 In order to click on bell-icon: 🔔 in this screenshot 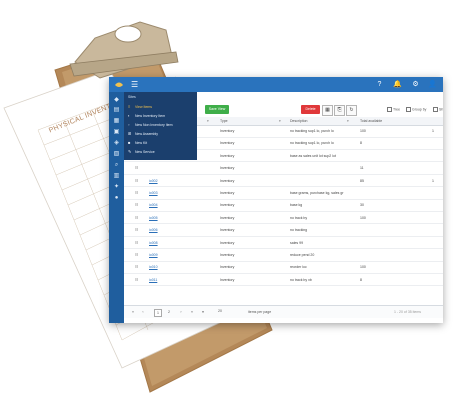, I will do `click(397, 84)`.